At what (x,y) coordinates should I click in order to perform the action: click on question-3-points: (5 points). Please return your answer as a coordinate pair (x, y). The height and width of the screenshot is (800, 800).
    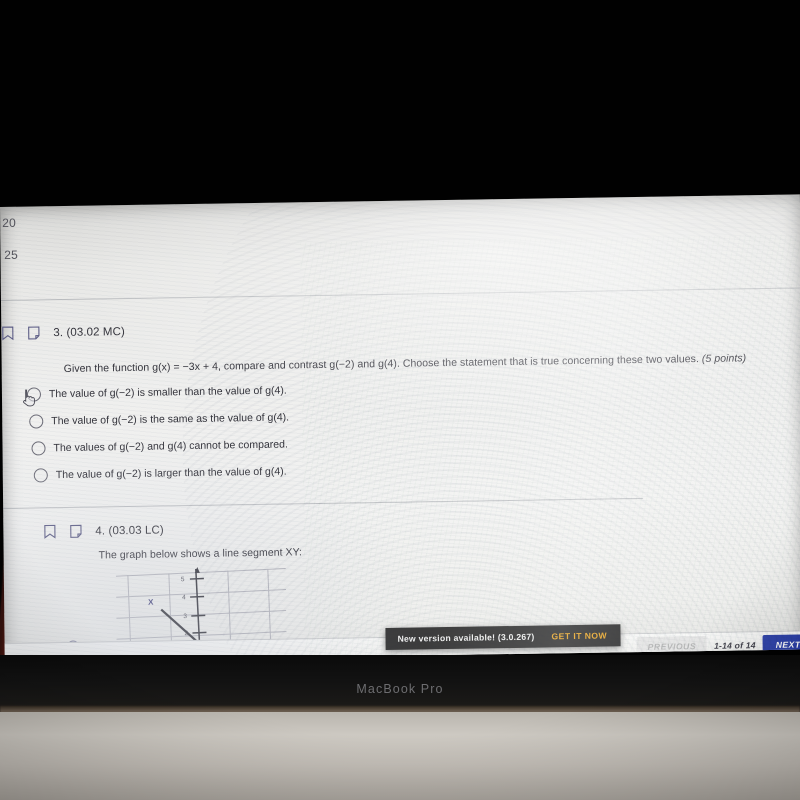
    Looking at the image, I should click on (724, 358).